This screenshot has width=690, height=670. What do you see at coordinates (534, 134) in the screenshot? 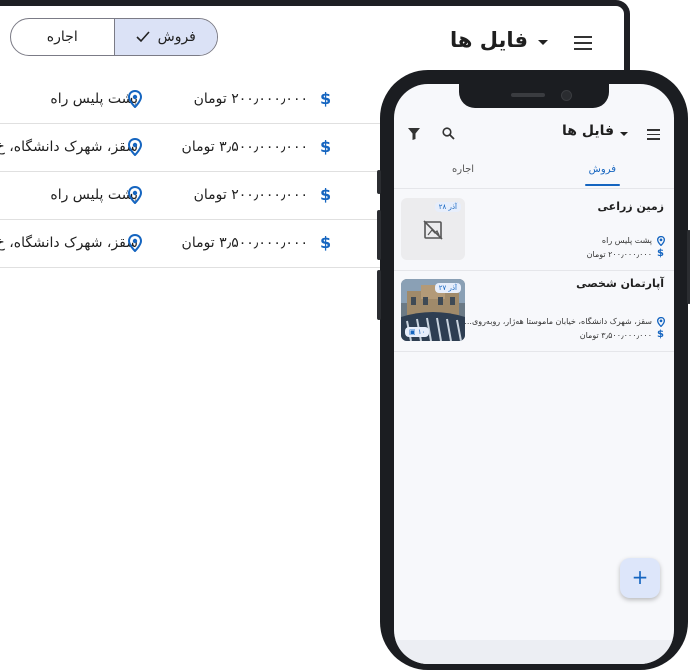
I see `app-header: فایل ها` at bounding box center [534, 134].